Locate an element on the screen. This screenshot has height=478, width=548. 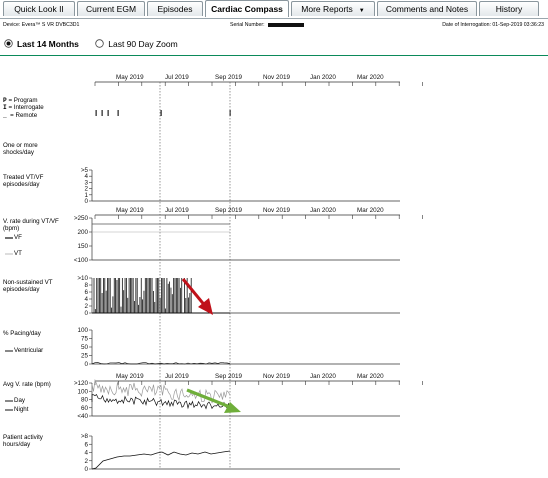
red-arrow-shaft is located at coordinates (194, 293).